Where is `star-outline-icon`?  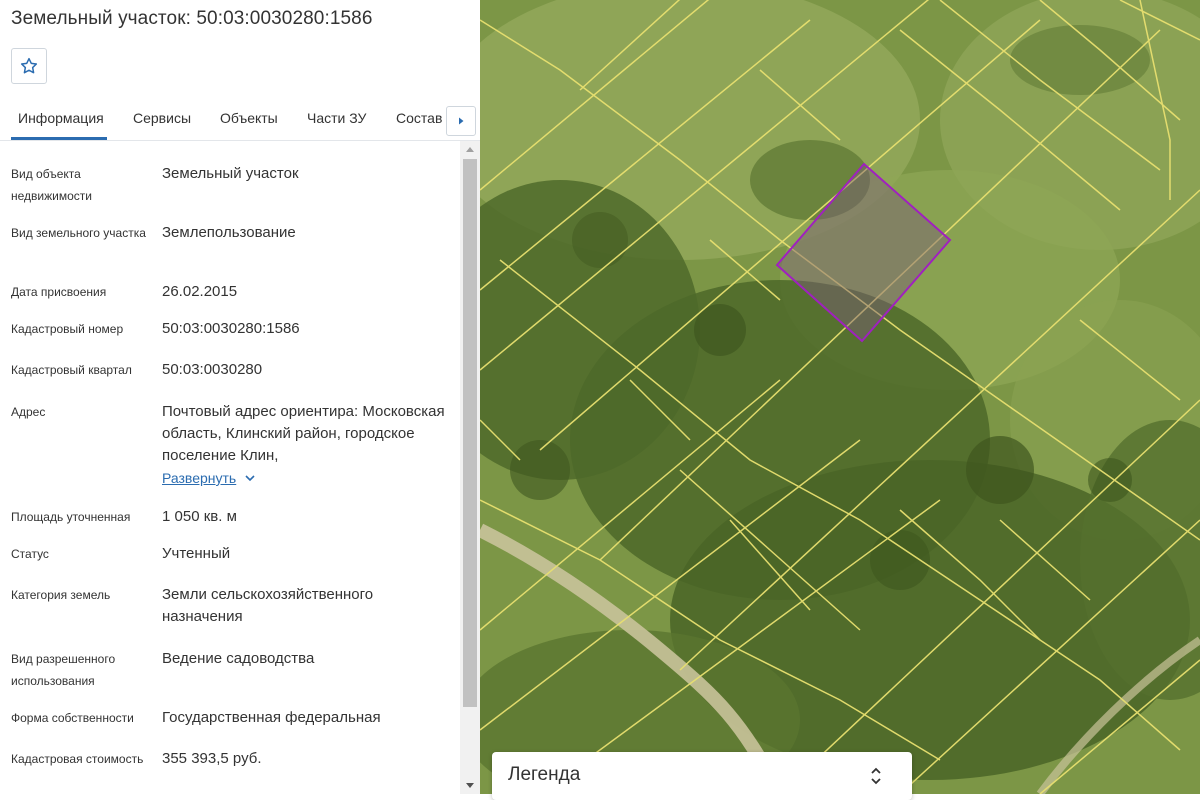
star-outline-icon is located at coordinates (29, 65).